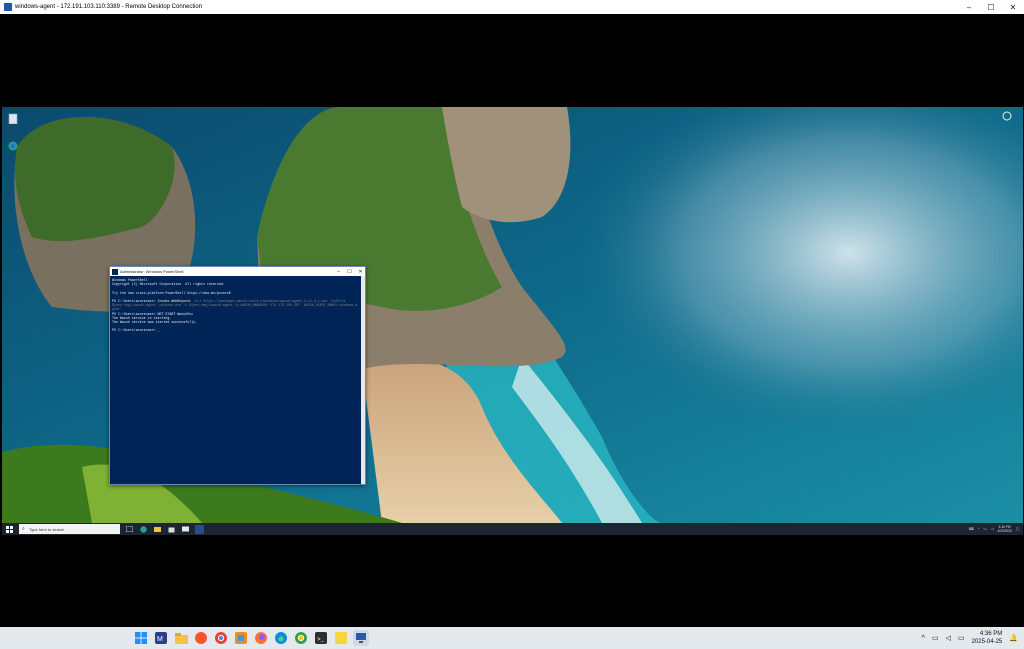 This screenshot has width=1024, height=649. What do you see at coordinates (984, 529) in the screenshot?
I see `network-icon: ▭` at bounding box center [984, 529].